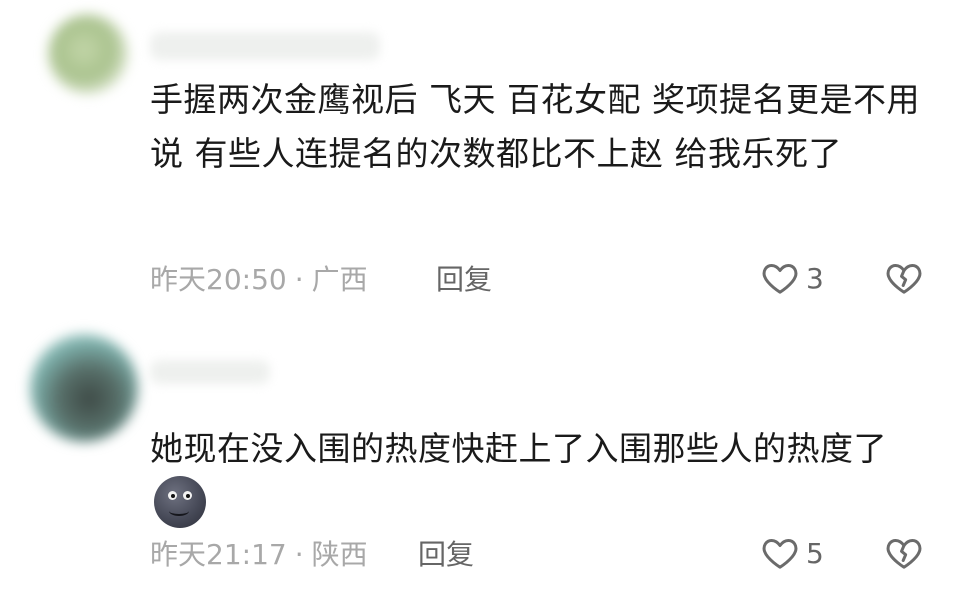  What do you see at coordinates (339, 279) in the screenshot?
I see `comment-location: 广西` at bounding box center [339, 279].